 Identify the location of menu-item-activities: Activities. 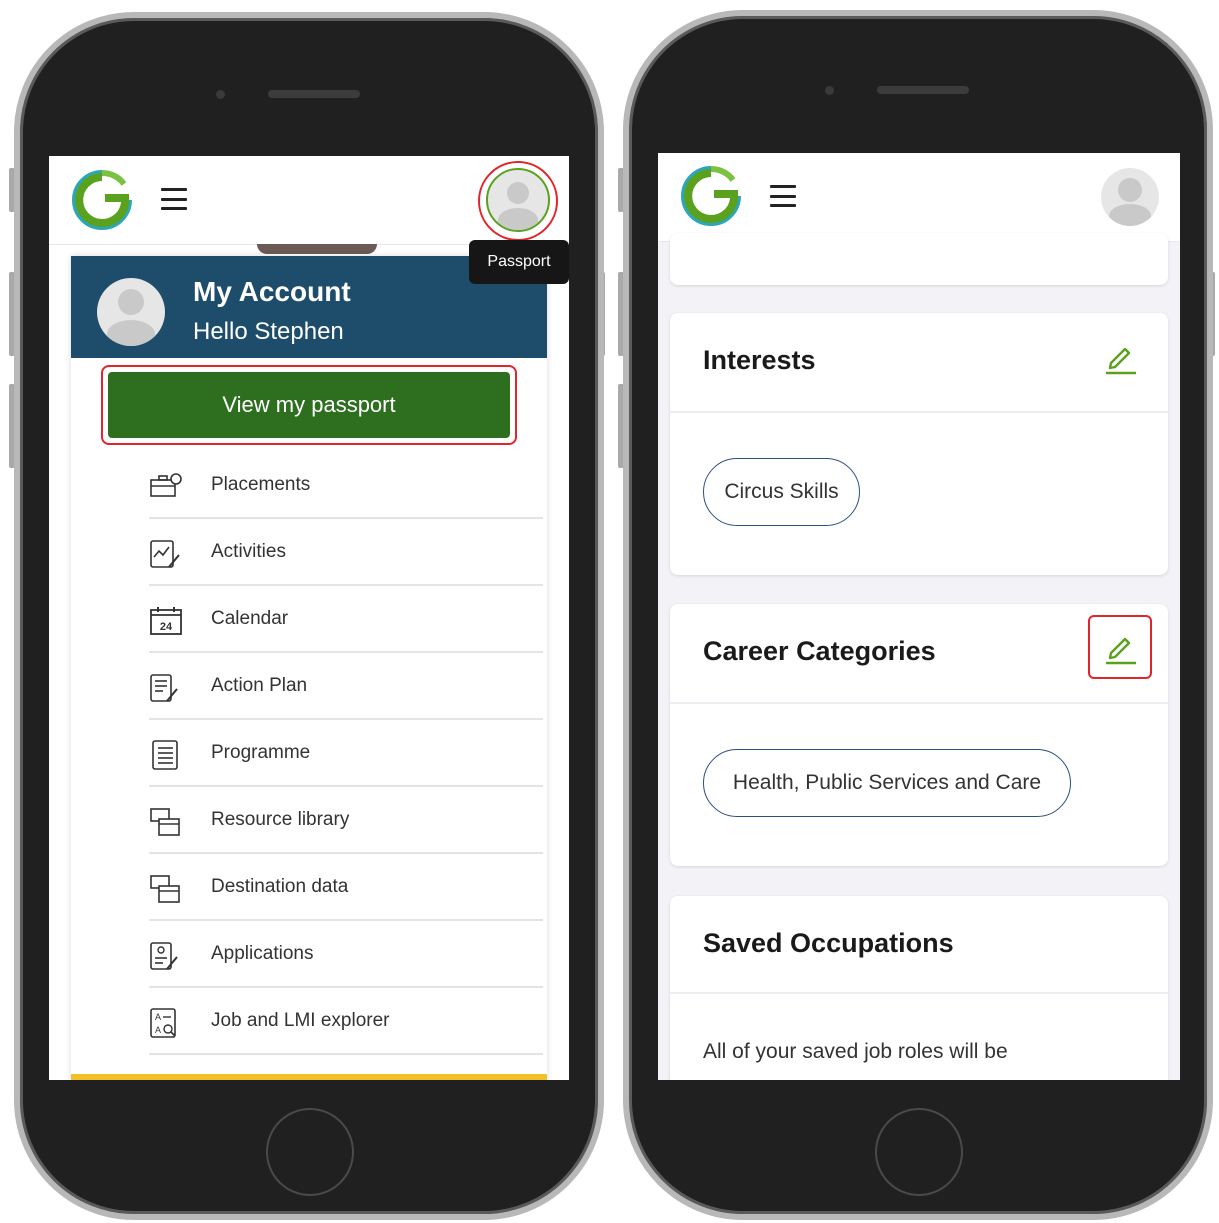
(346, 552).